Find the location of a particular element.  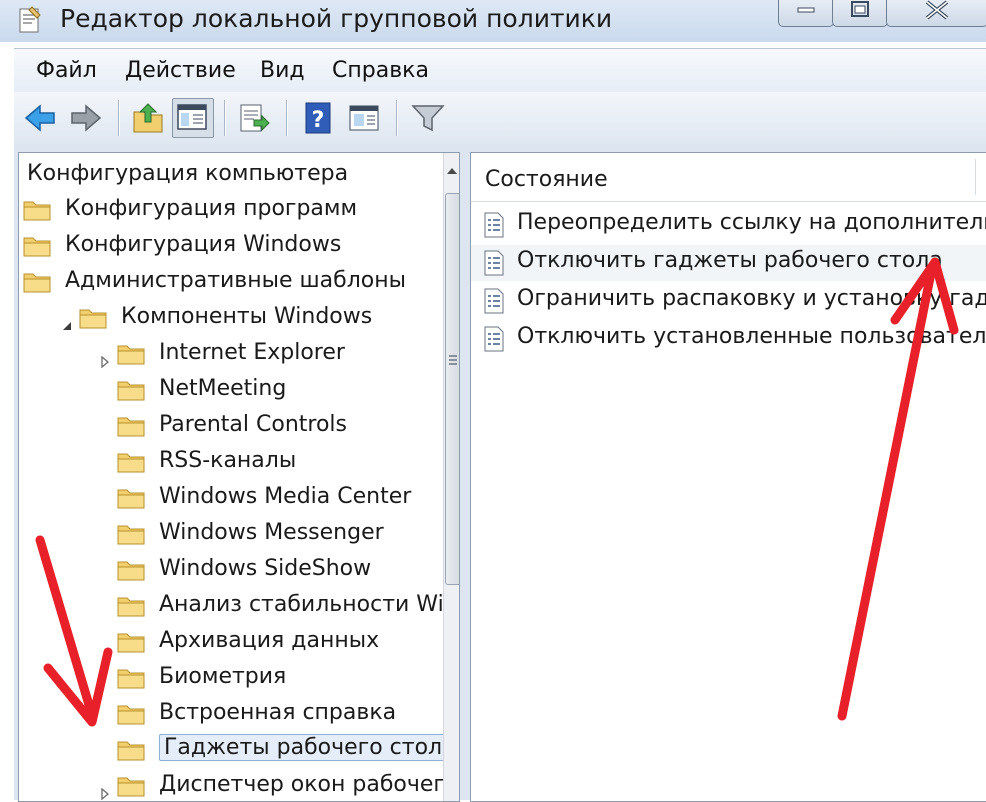

tree-item-label: Анализ стабильности Win is located at coordinates (308, 604).